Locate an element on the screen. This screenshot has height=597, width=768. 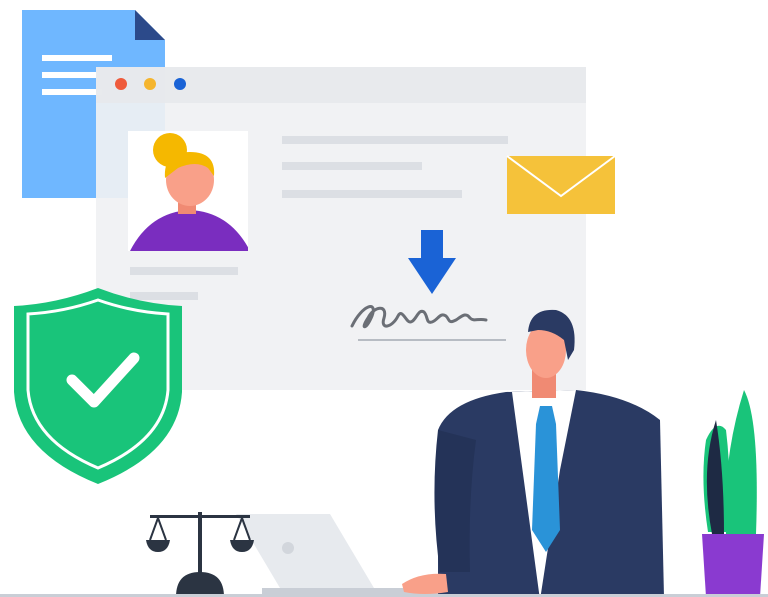
plant-icon is located at coordinates (733, 493).